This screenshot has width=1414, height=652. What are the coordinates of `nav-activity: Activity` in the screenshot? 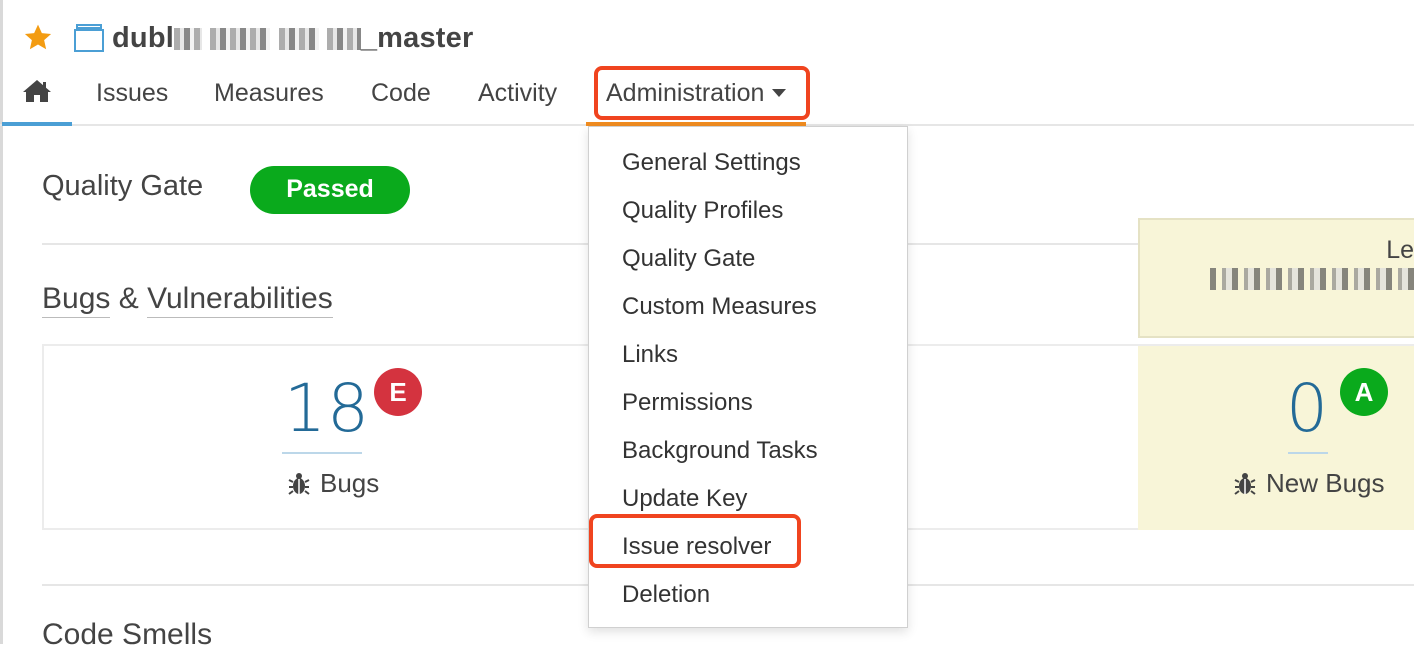 It's located at (517, 93).